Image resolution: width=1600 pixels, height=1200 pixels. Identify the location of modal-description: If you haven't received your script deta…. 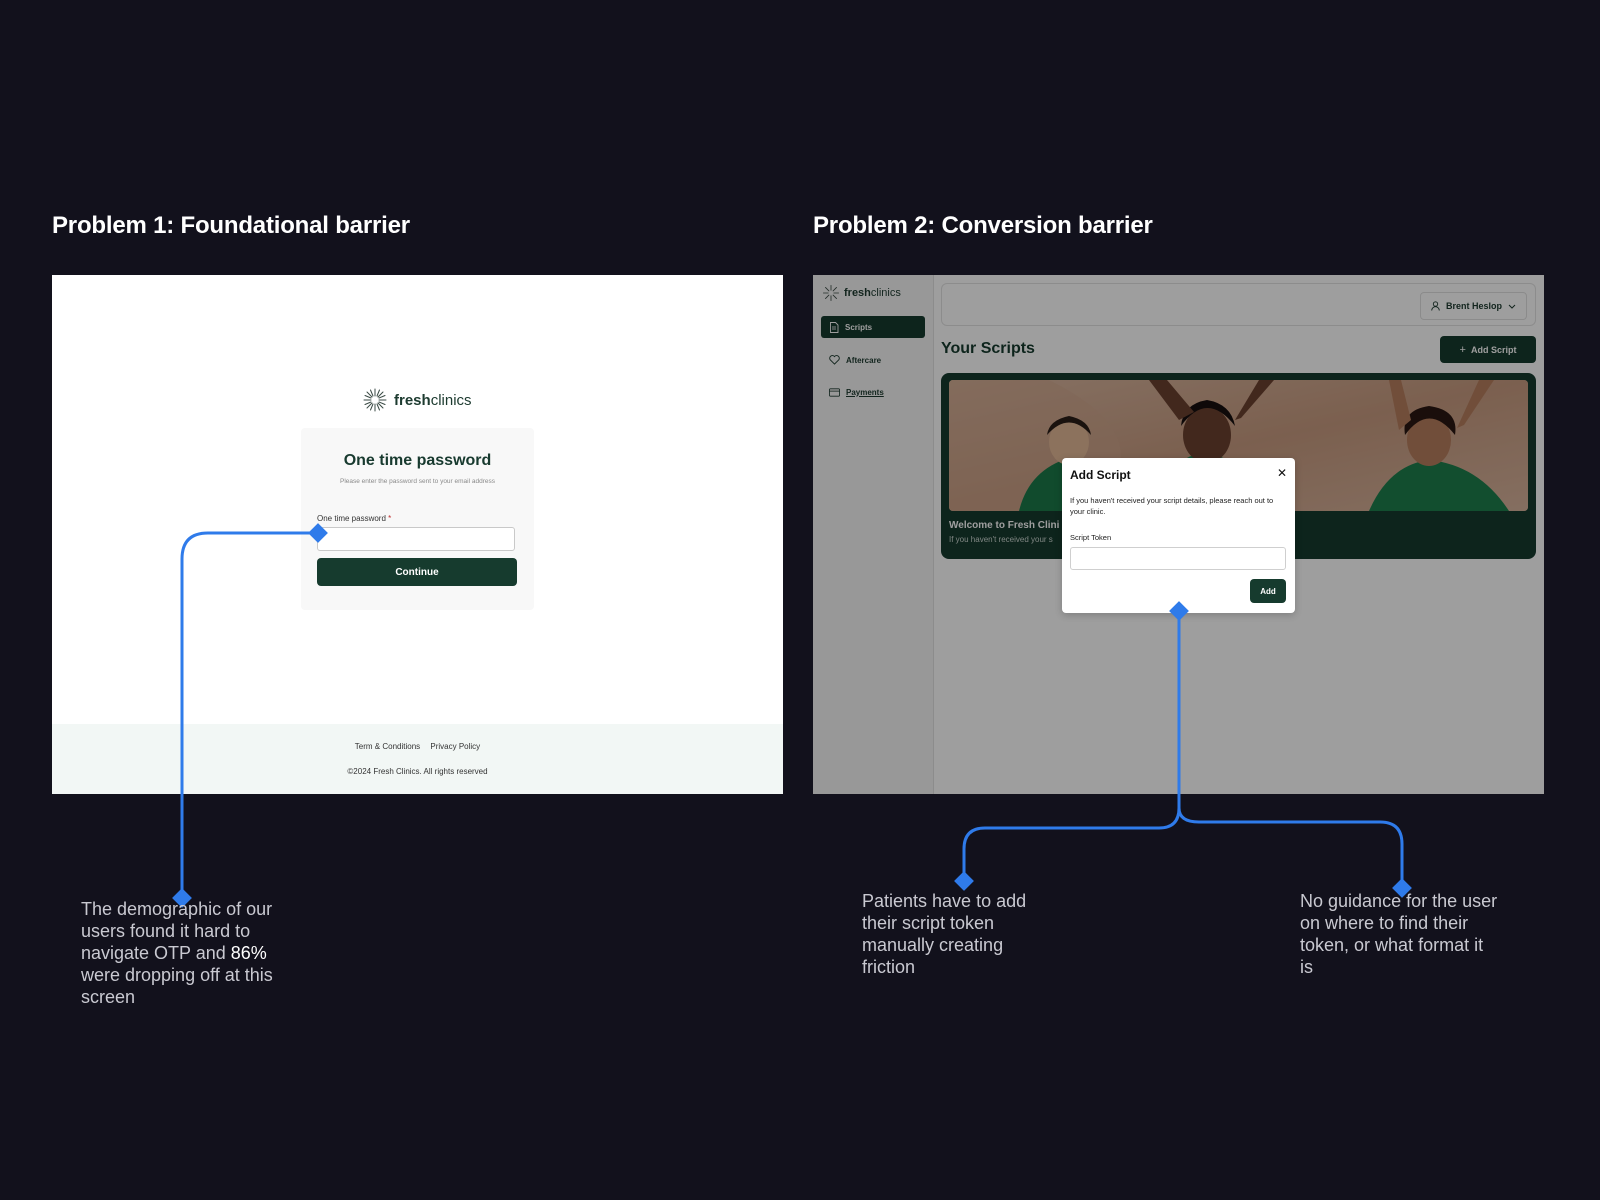
(1172, 506).